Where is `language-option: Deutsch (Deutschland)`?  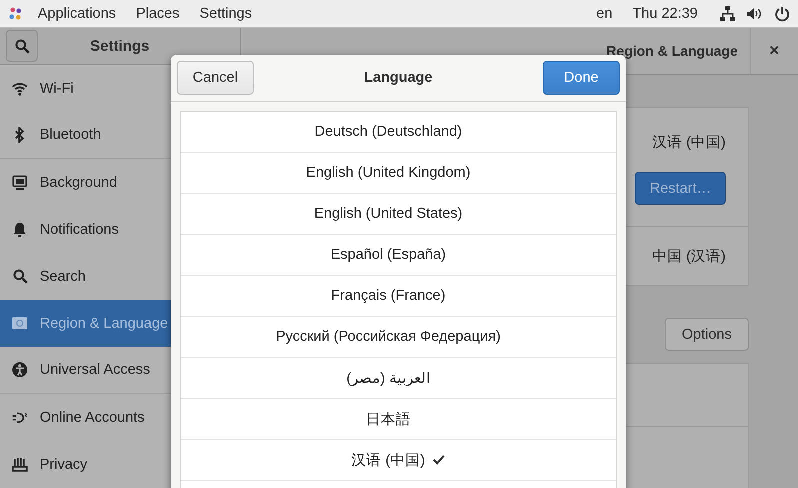
language-option: Deutsch (Deutschland) is located at coordinates (398, 132).